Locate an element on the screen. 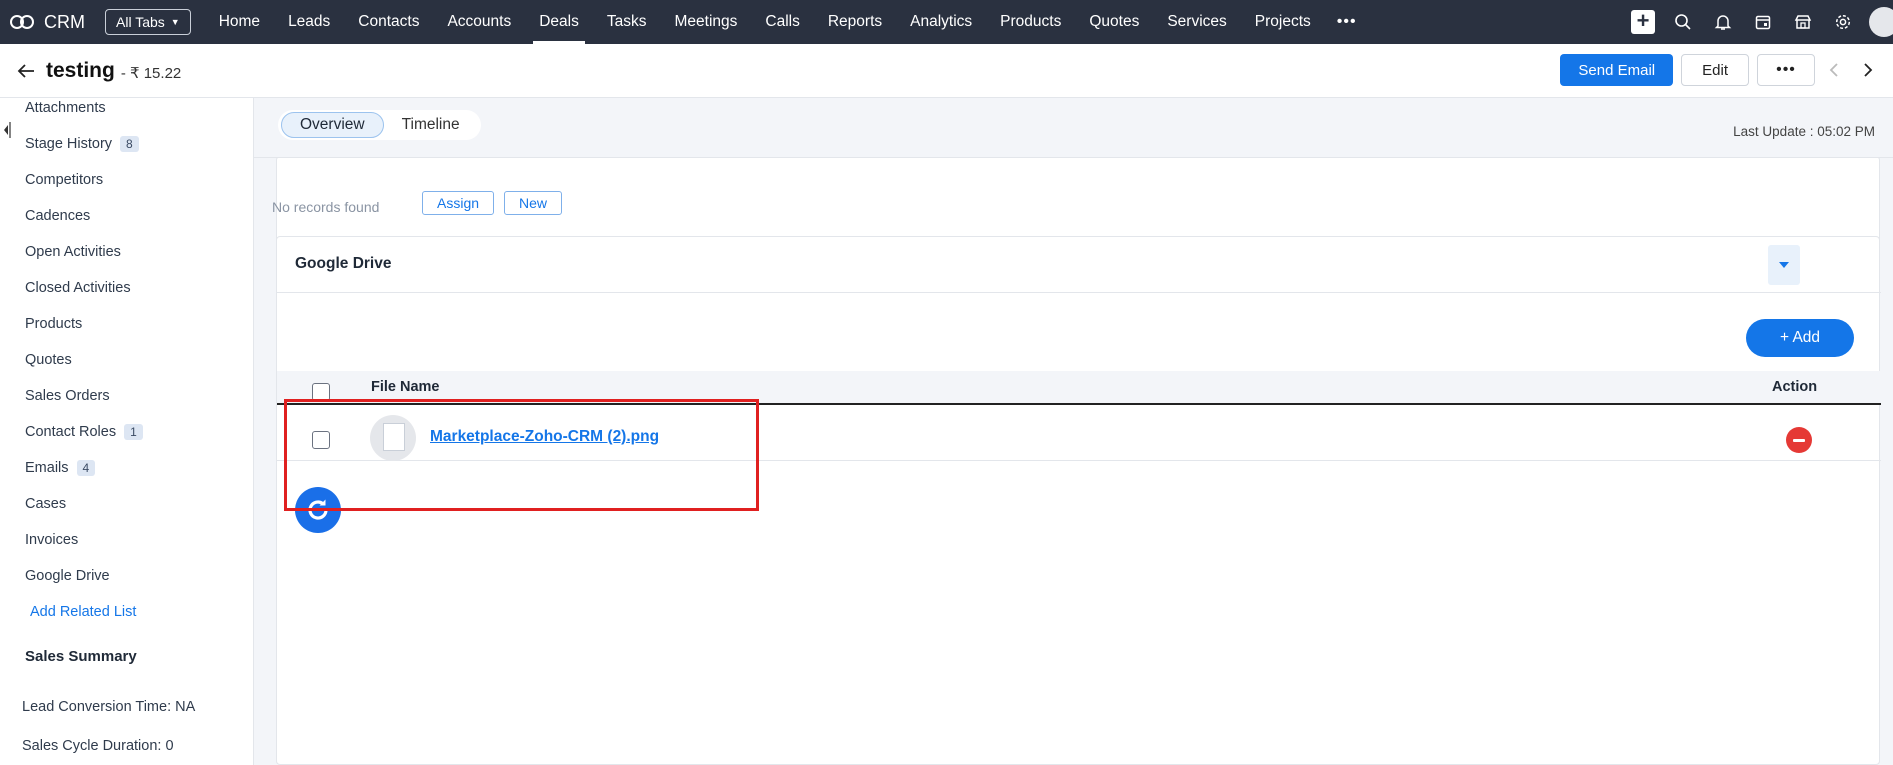 This screenshot has width=1893, height=765. create-button: + is located at coordinates (1643, 22).